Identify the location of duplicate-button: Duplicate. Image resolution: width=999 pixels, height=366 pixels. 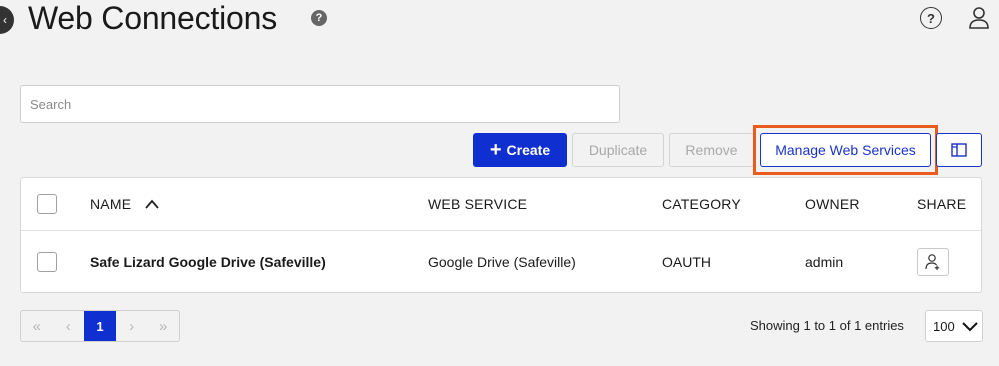
(618, 150).